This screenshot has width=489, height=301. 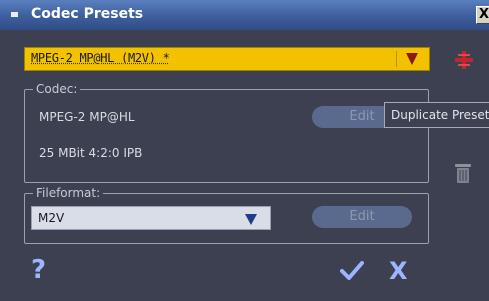 I want to click on fileformat-dropdown: M2V, so click(x=151, y=218).